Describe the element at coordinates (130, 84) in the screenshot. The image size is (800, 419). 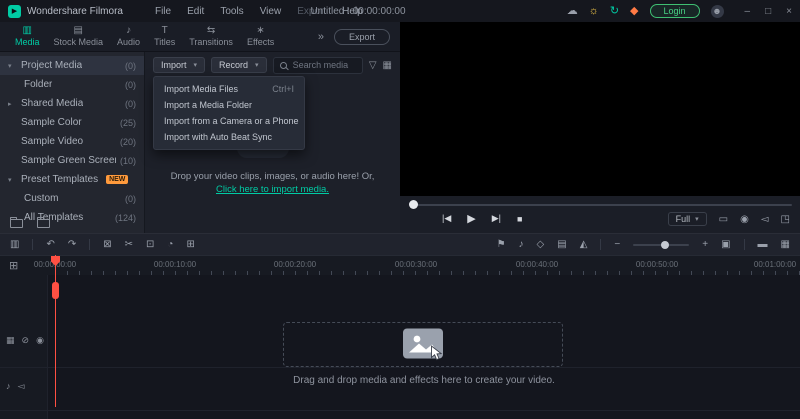
I see `item-count: (0)` at that location.